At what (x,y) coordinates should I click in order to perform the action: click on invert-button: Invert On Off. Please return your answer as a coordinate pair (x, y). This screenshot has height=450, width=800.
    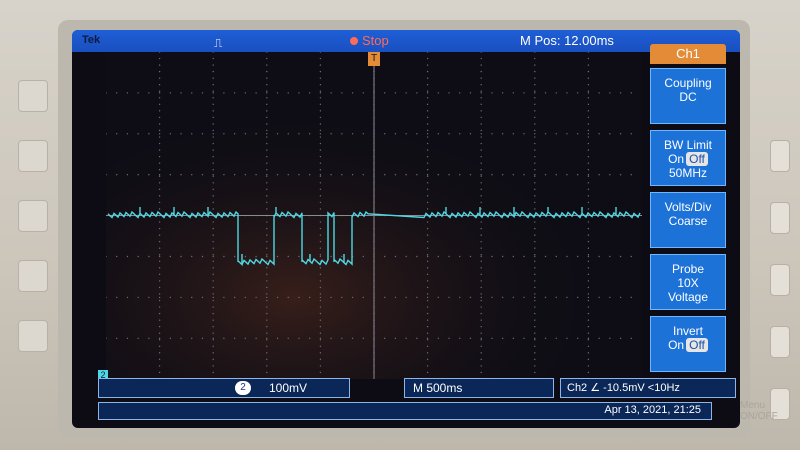
    Looking at the image, I should click on (688, 344).